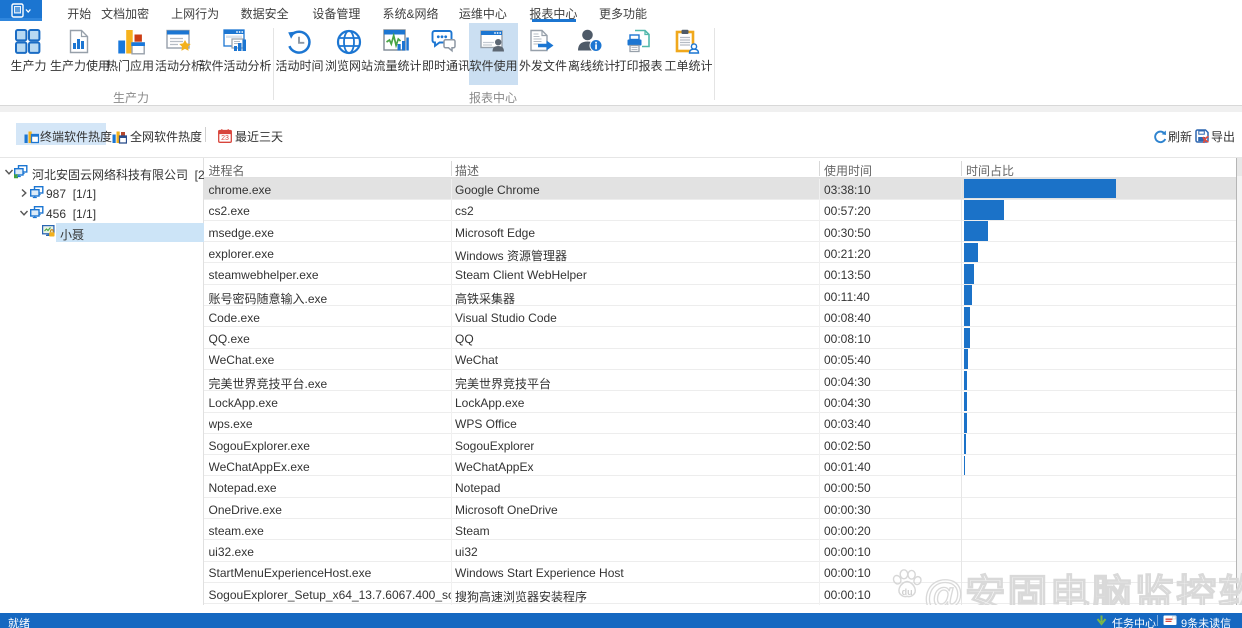 The image size is (1242, 628). I want to click on svg-text: 23, so click(225, 138).